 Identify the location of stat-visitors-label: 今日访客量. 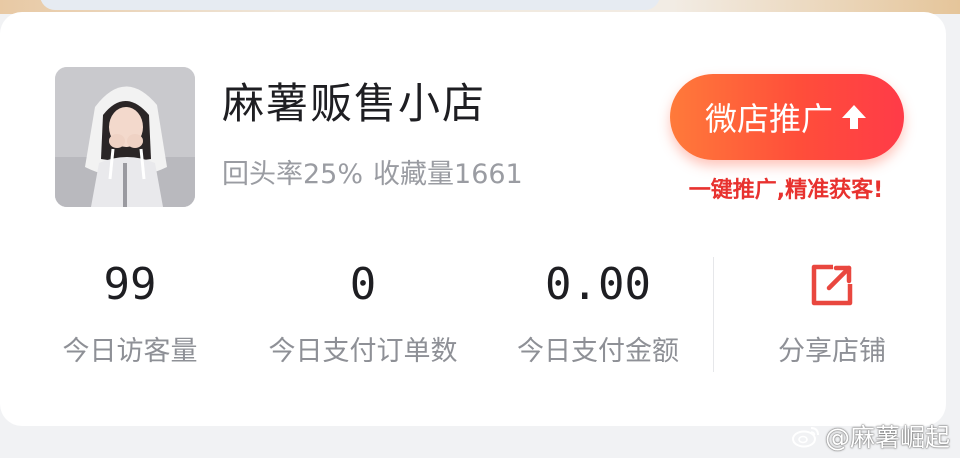
(130, 351).